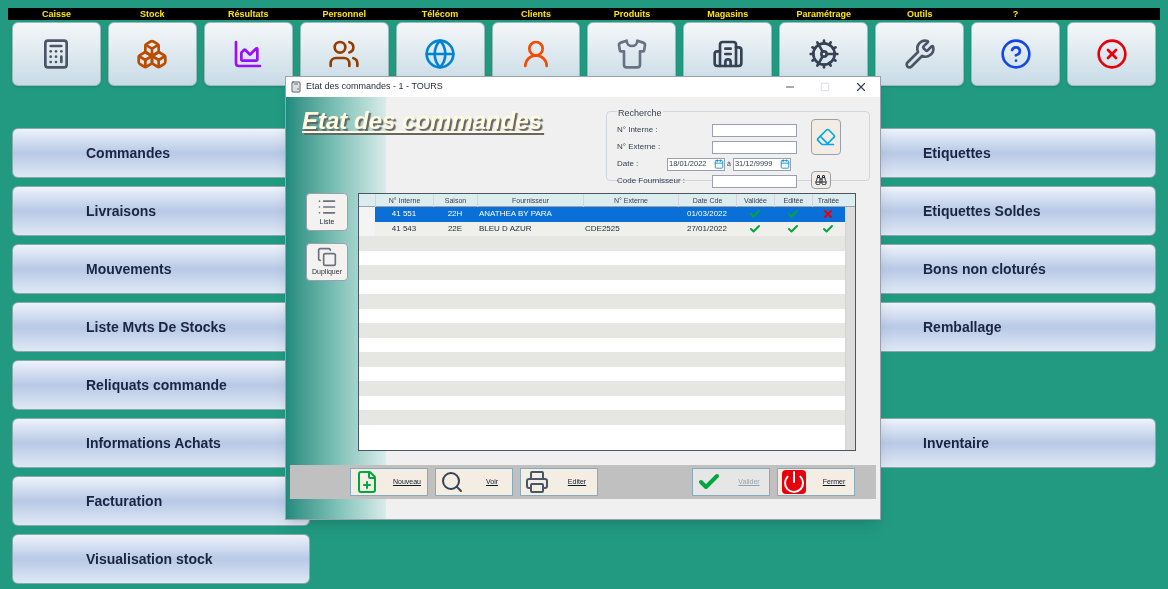 The image size is (1168, 589). I want to click on table-cell-text: BLEU D AZUR, so click(505, 228).